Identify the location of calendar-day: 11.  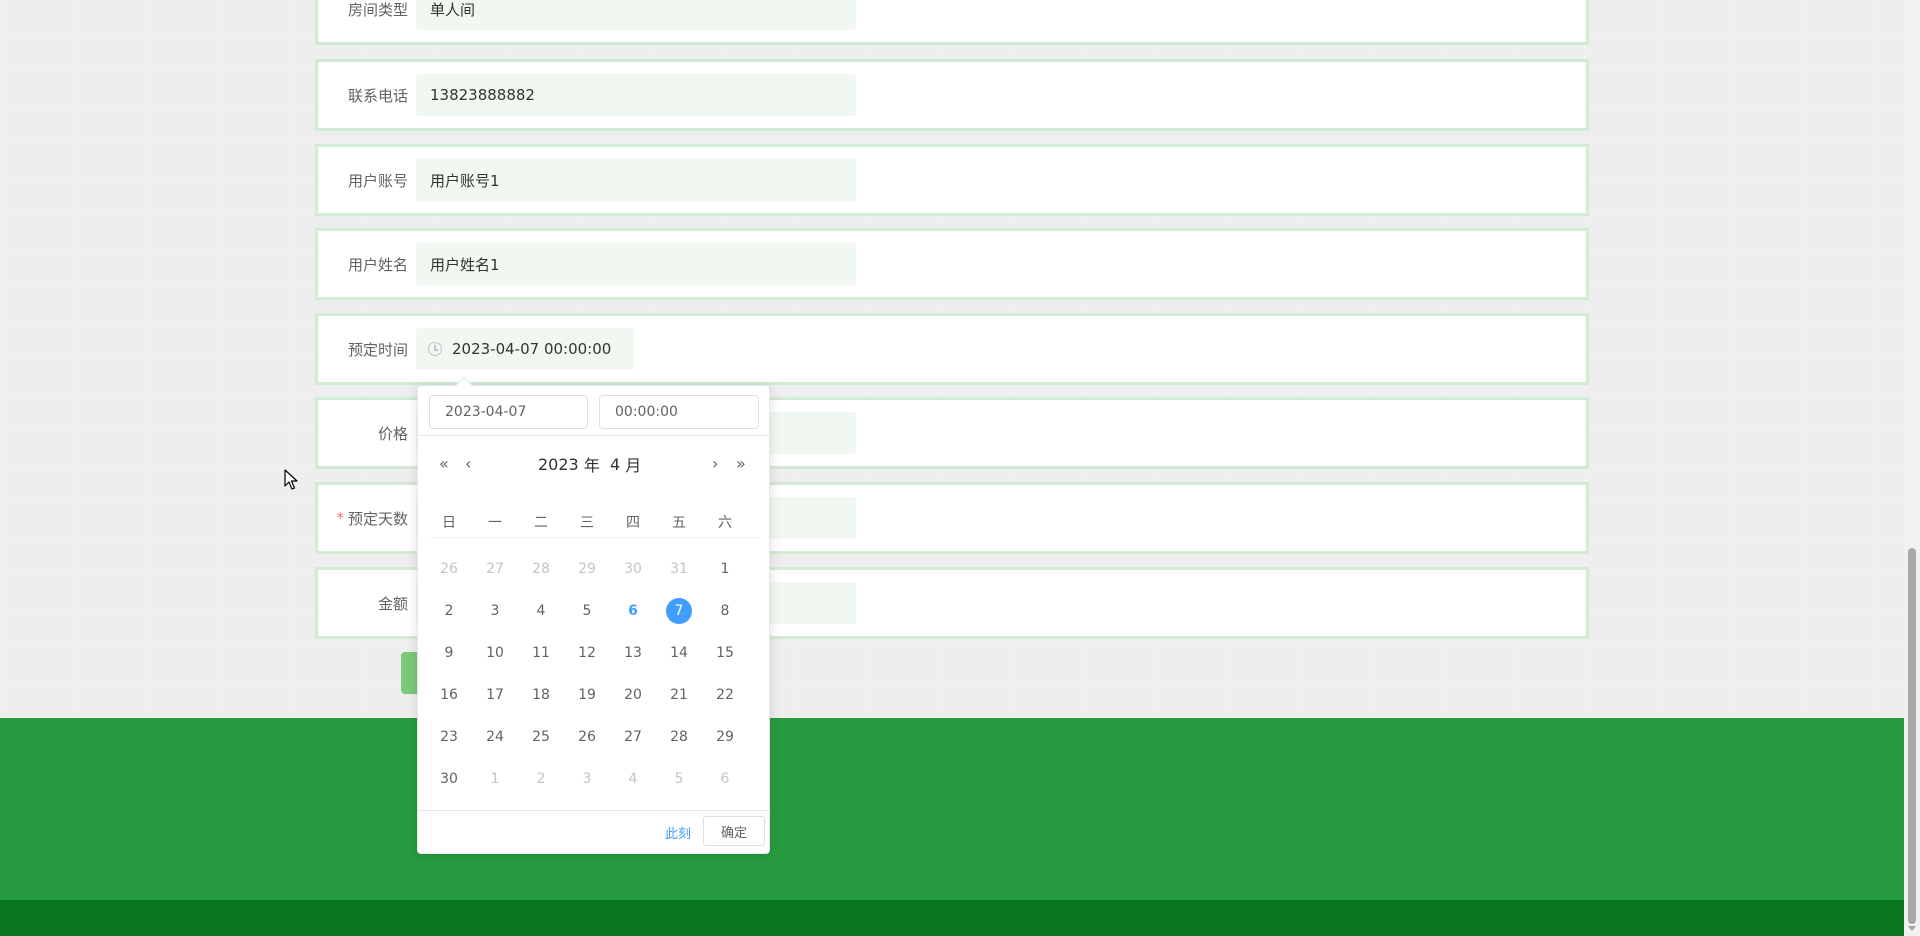
(541, 653).